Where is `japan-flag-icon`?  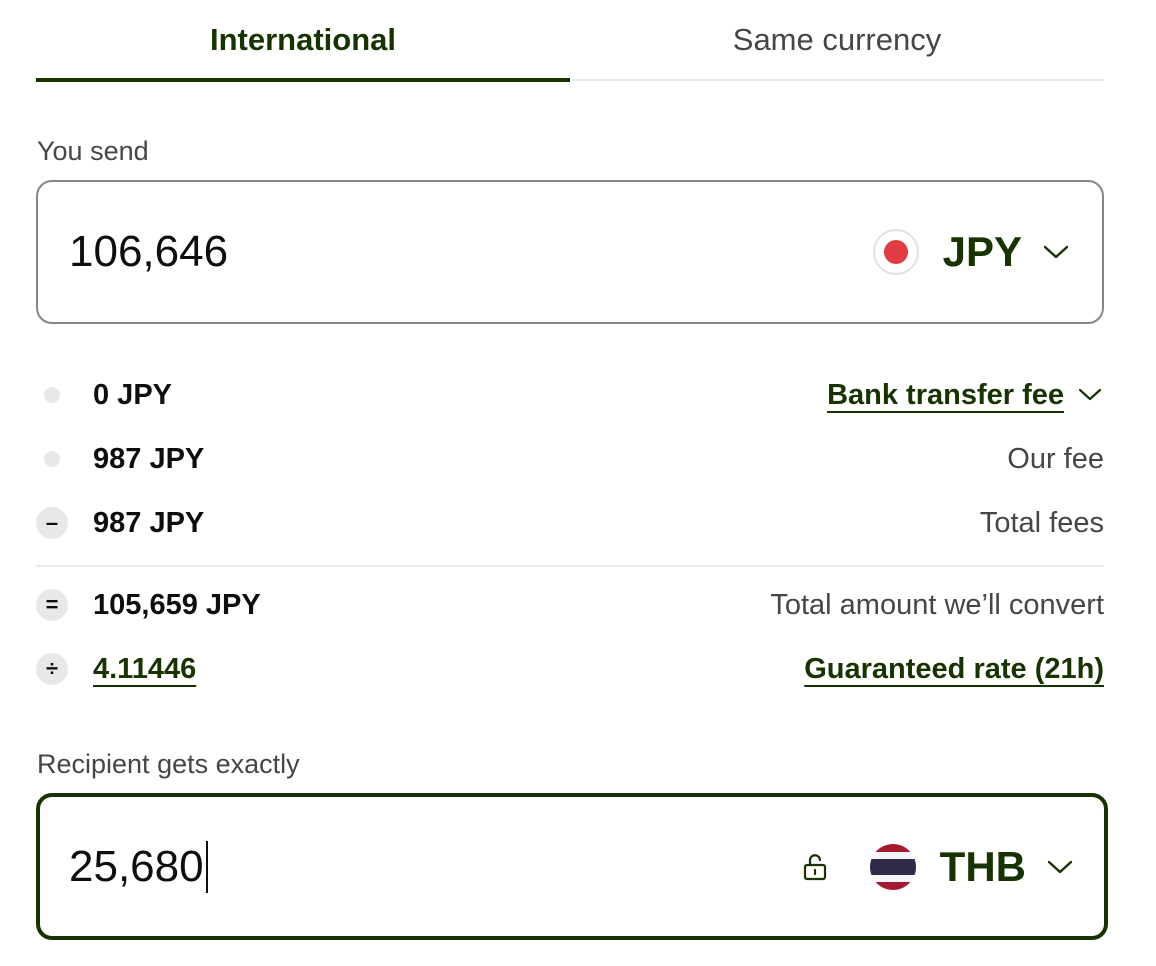 japan-flag-icon is located at coordinates (895, 252).